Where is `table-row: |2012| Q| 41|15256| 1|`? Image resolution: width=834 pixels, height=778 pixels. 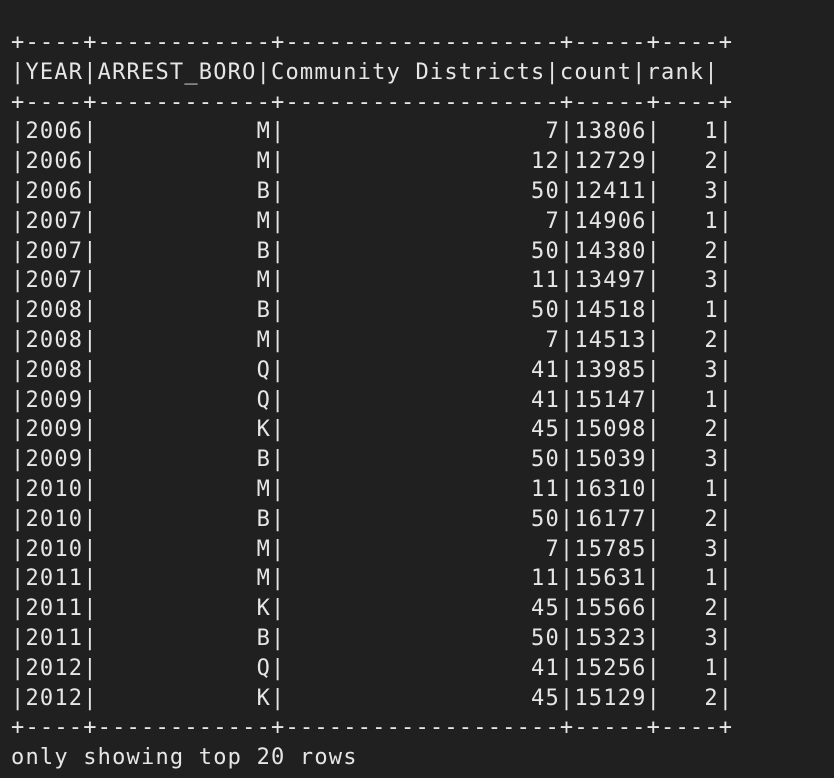
table-row: |2012| Q| 41|15256| 1| is located at coordinates (372, 668).